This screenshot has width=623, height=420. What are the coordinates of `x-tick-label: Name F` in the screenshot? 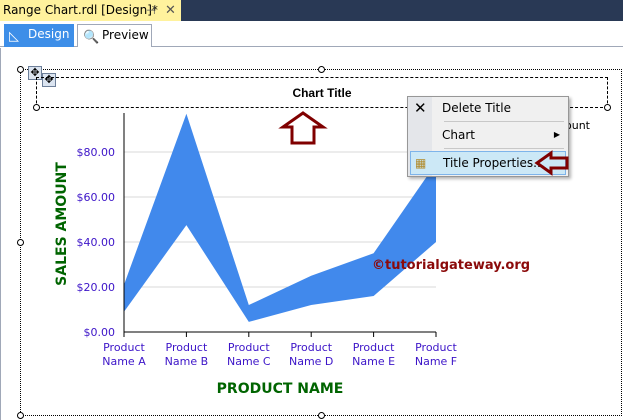 It's located at (436, 361).